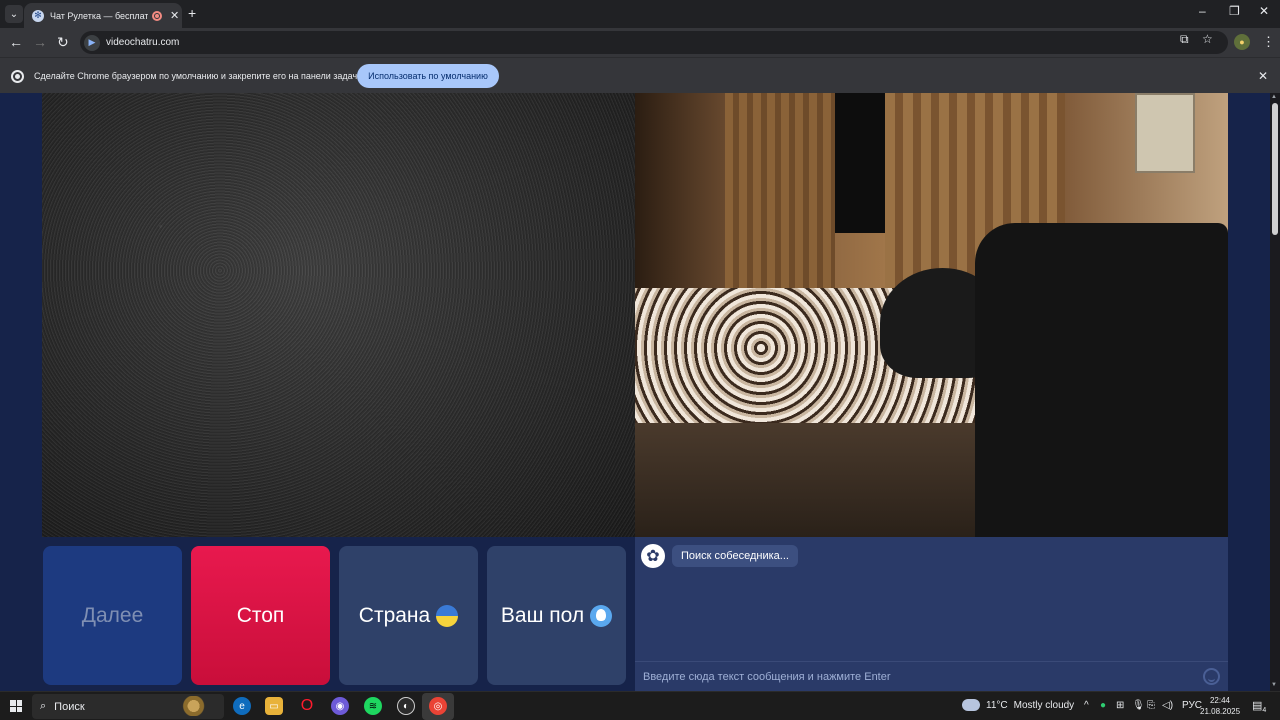 This screenshot has width=1280, height=720. Describe the element at coordinates (1211, 676) in the screenshot. I see `emoji-icon` at that location.